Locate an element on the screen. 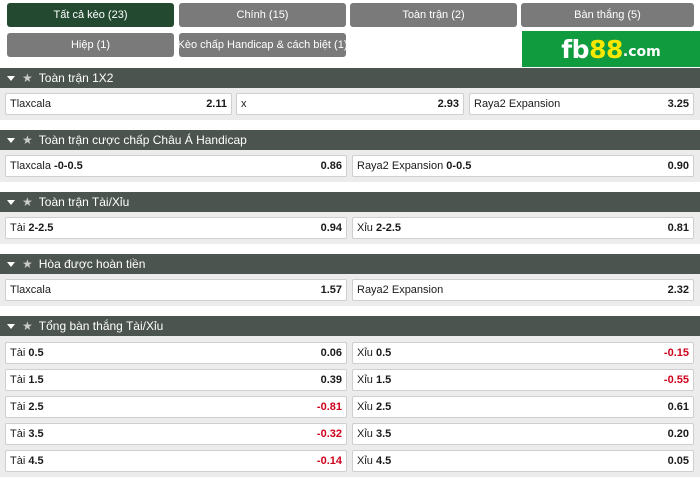 This screenshot has height=477, width=700. odd-cell-under: Xỉu 2-2.5 0.81 is located at coordinates (523, 228).